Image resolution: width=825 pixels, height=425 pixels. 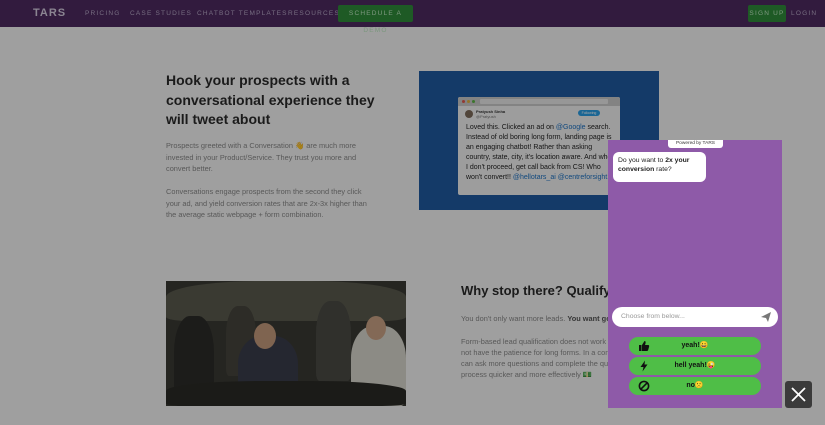 I want to click on close-icon, so click(x=798, y=394).